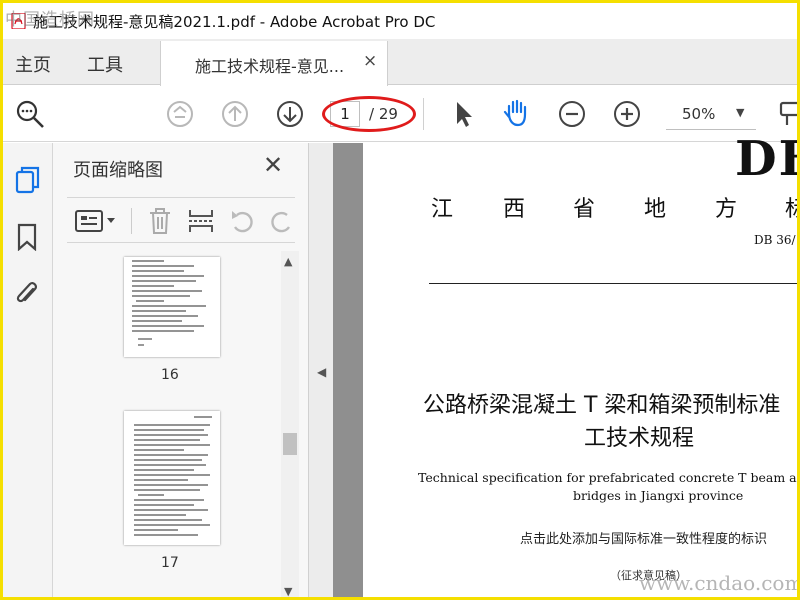  I want to click on scroll-up-icon: ▲, so click(288, 261).